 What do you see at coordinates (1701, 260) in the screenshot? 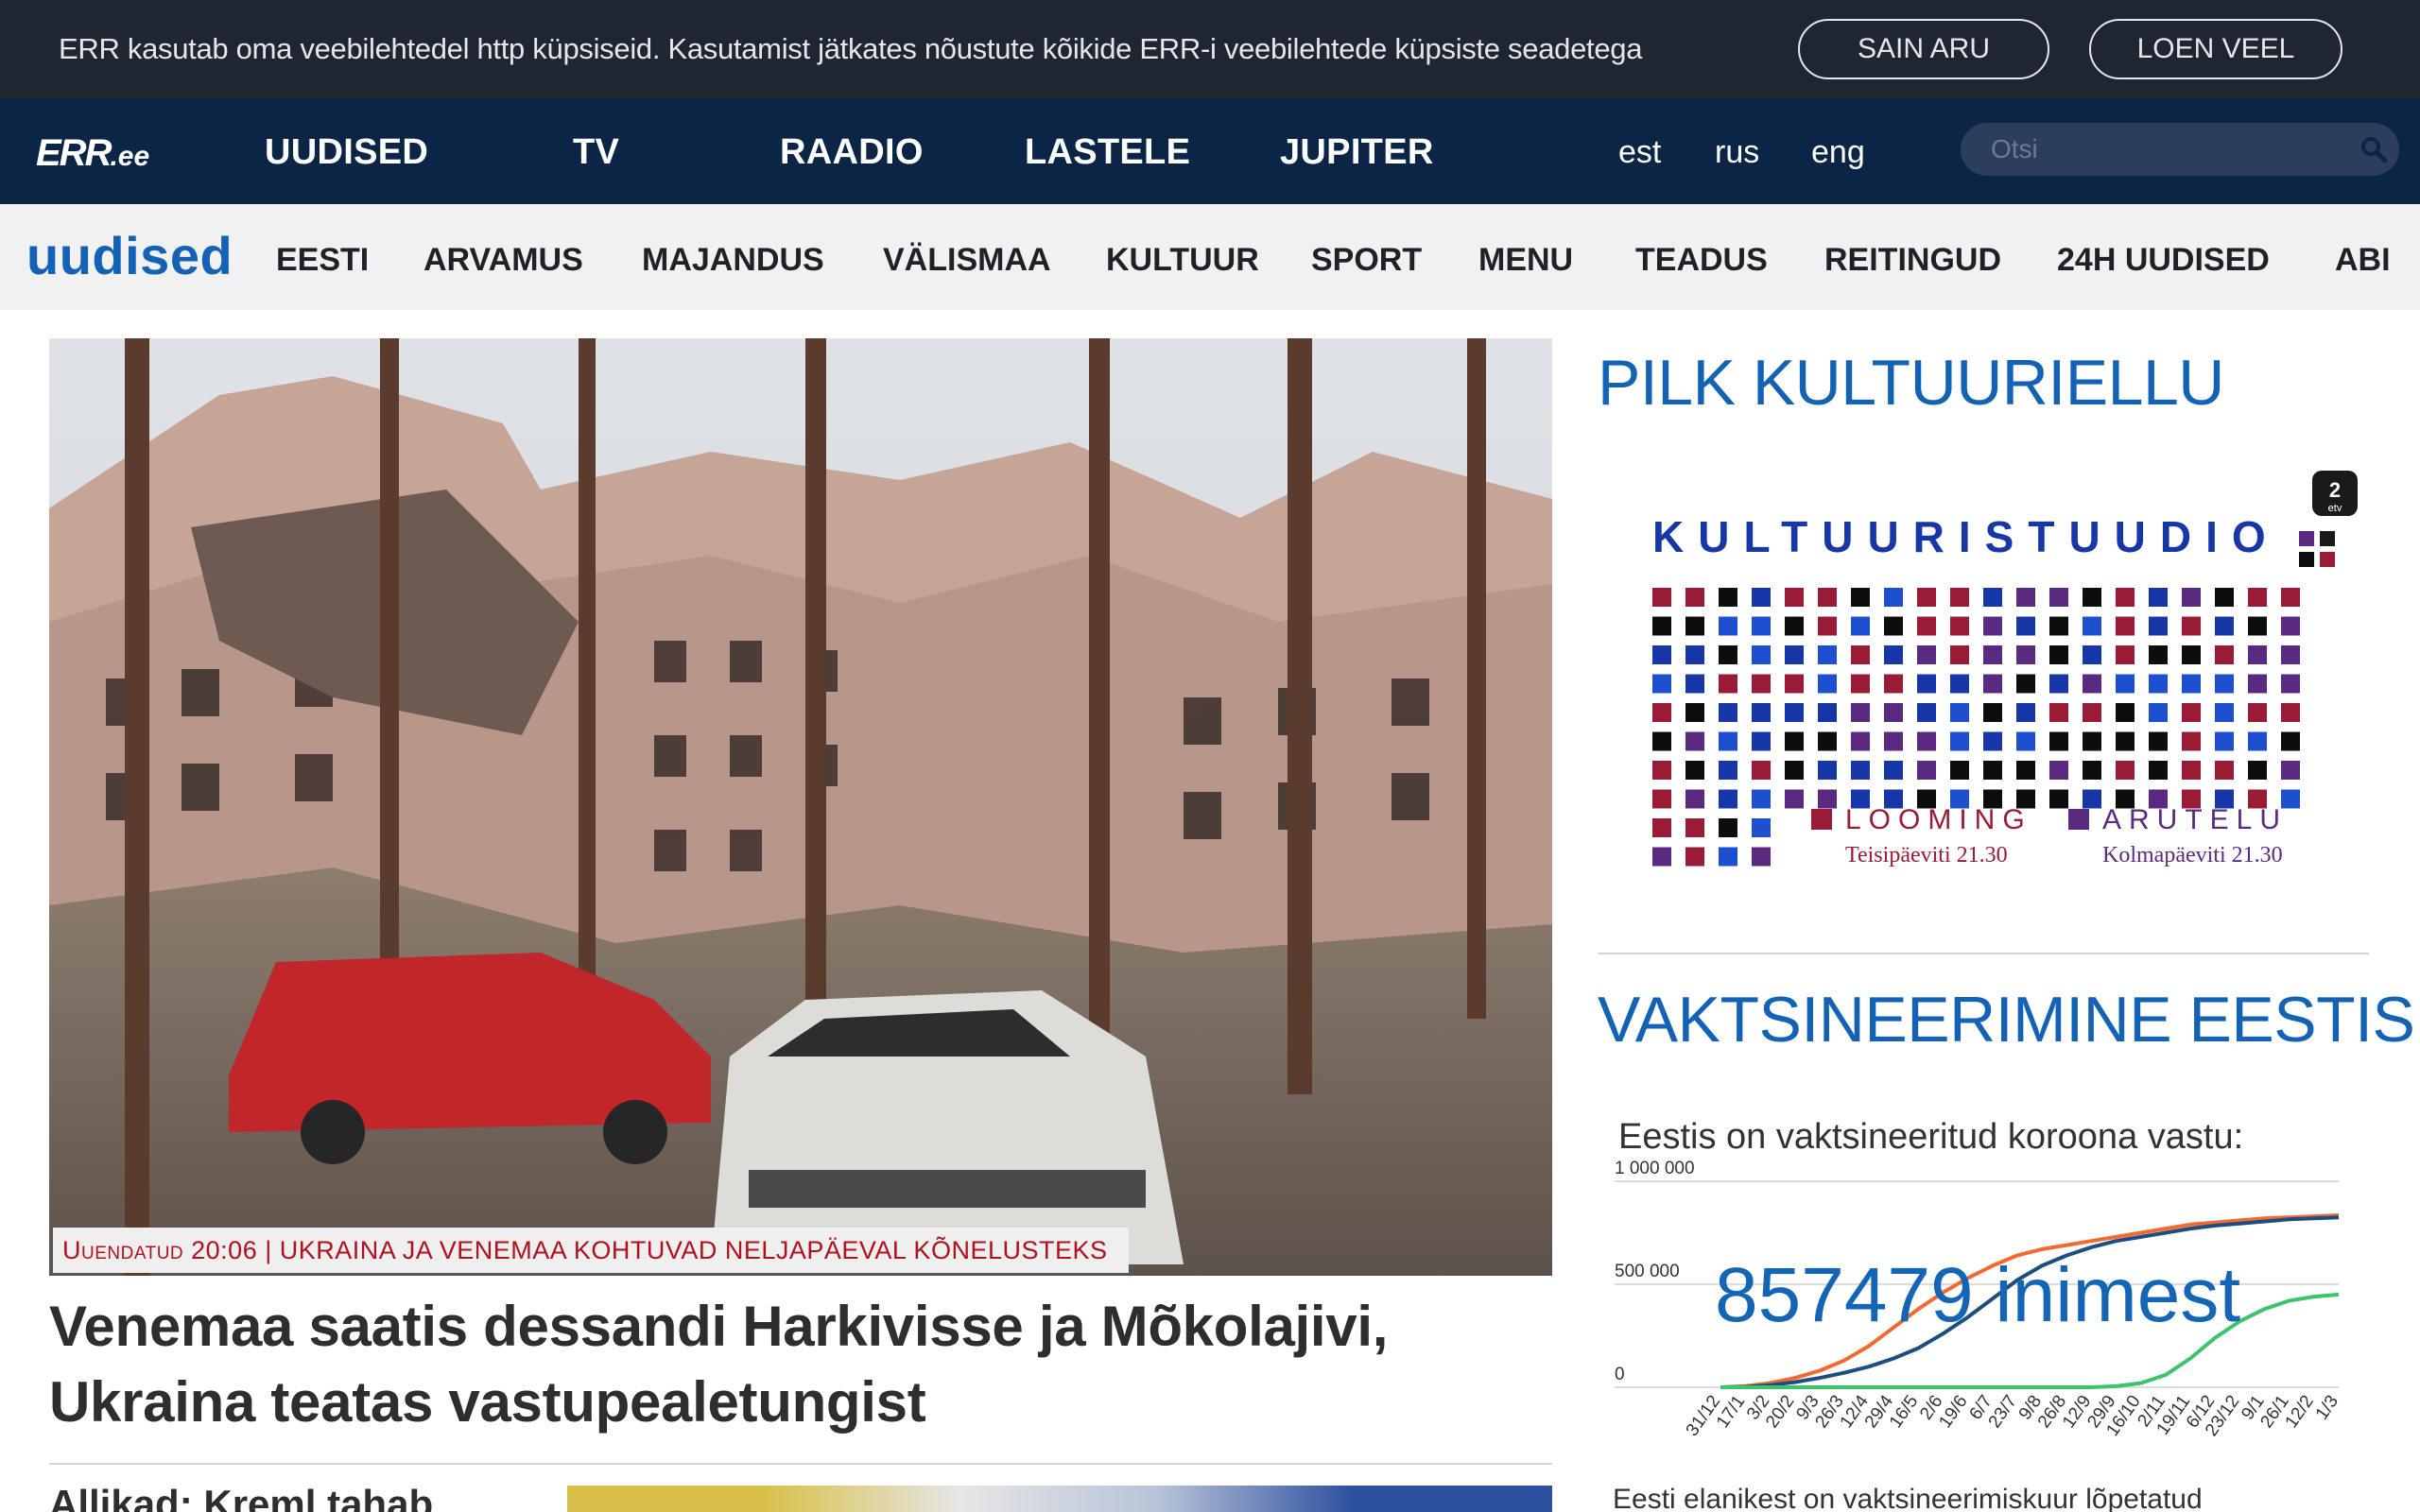
I see `section-item-teadus: TEADUS` at bounding box center [1701, 260].